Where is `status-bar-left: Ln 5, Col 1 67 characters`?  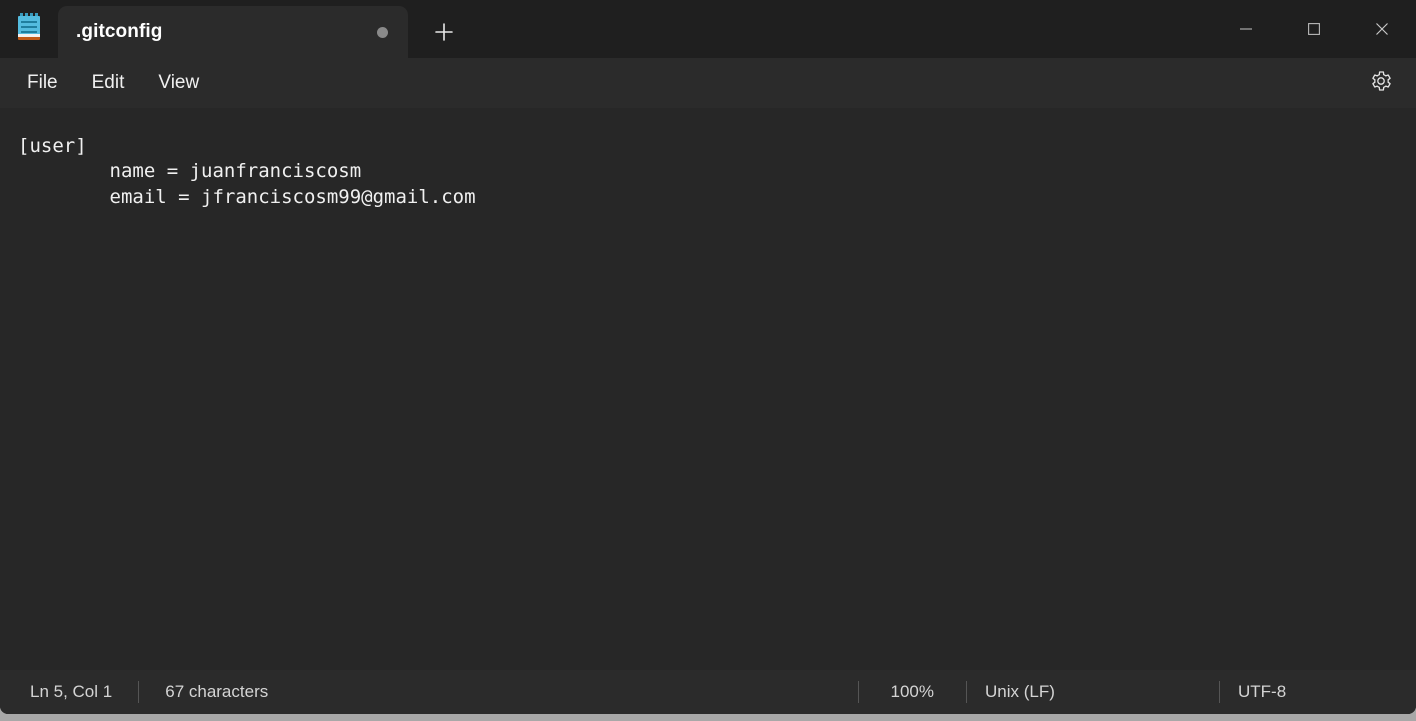
status-bar-left: Ln 5, Col 1 67 characters is located at coordinates (147, 692).